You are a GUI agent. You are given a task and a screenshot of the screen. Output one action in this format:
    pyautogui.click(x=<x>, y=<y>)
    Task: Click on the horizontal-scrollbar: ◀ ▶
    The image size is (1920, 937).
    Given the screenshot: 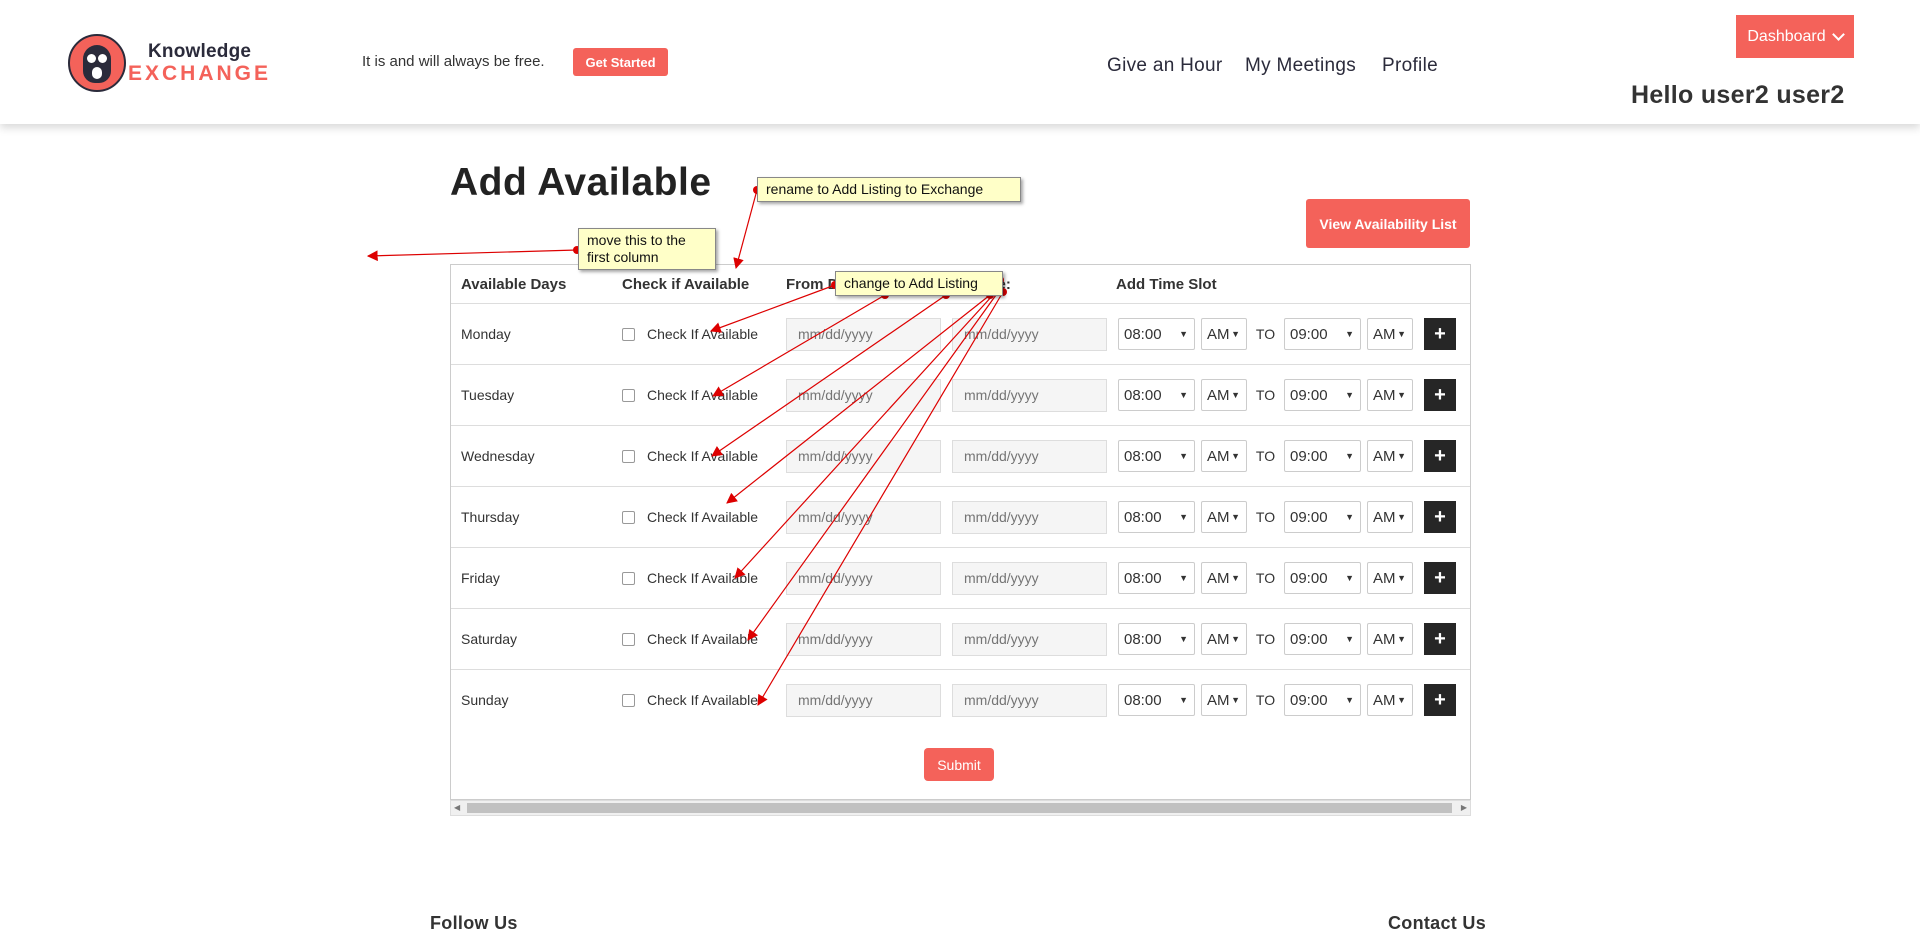 What is the action you would take?
    pyautogui.click(x=960, y=808)
    